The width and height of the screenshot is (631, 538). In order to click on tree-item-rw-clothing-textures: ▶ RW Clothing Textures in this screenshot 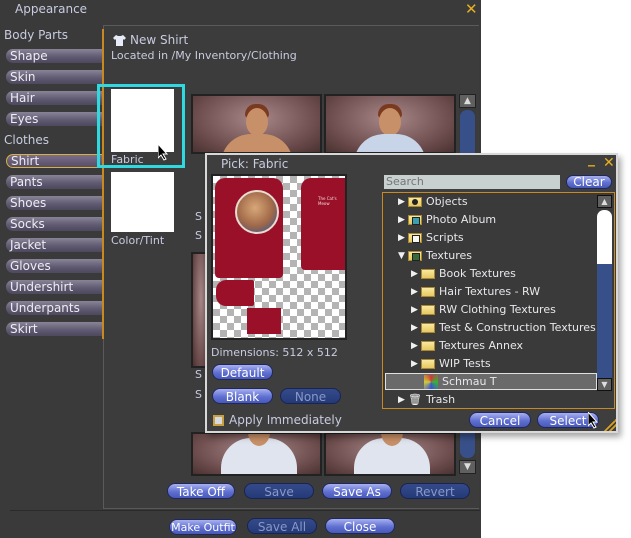, I will do `click(483, 309)`.